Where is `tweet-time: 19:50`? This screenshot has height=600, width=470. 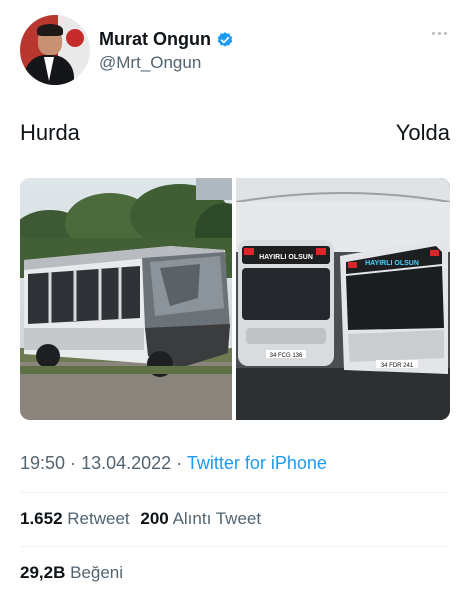
tweet-time: 19:50 is located at coordinates (42, 463).